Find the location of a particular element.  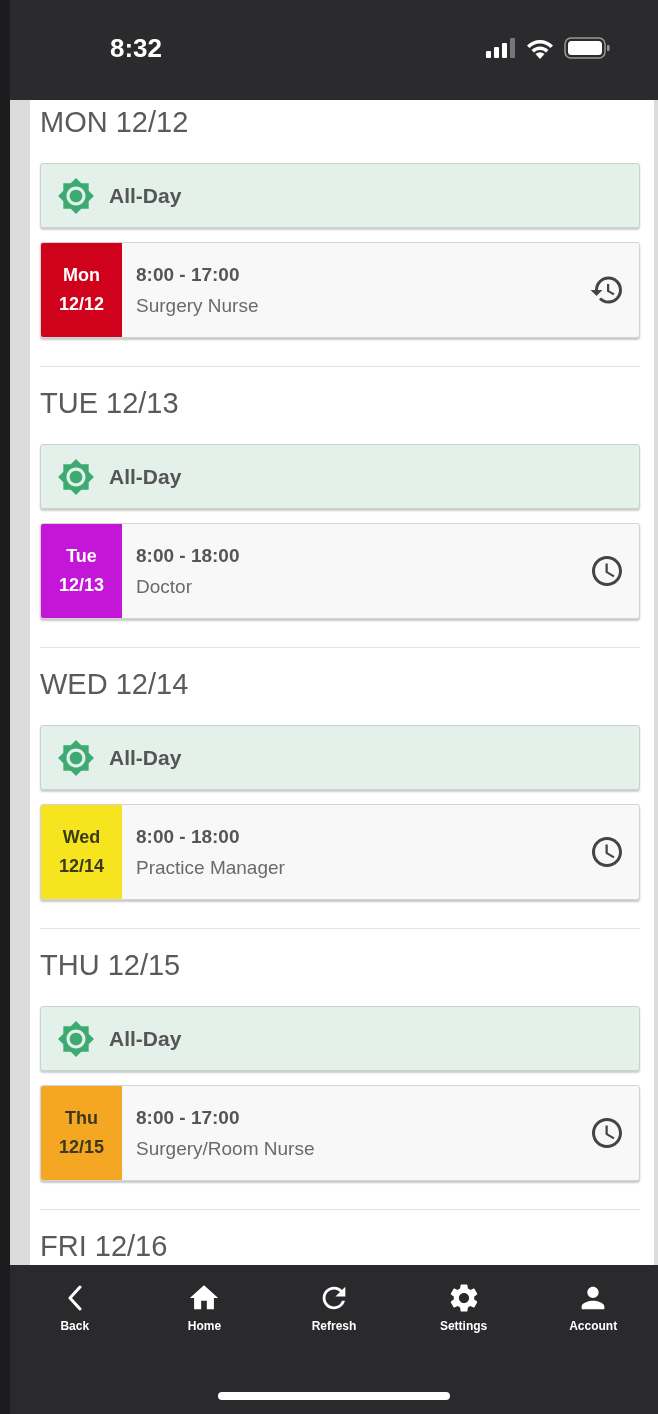

nav-button: Home is located at coordinates (204, 1307).